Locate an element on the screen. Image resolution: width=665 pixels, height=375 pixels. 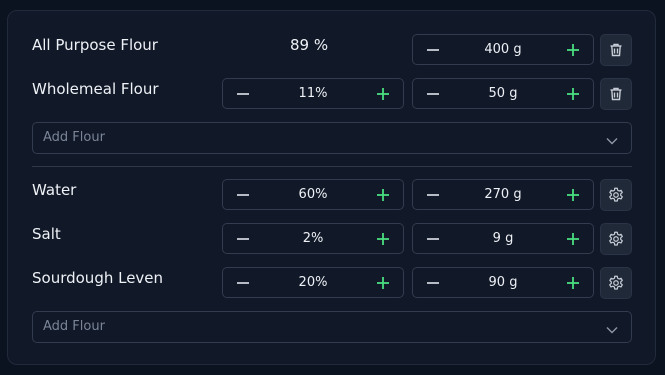
percent-value: 11% is located at coordinates (313, 93).